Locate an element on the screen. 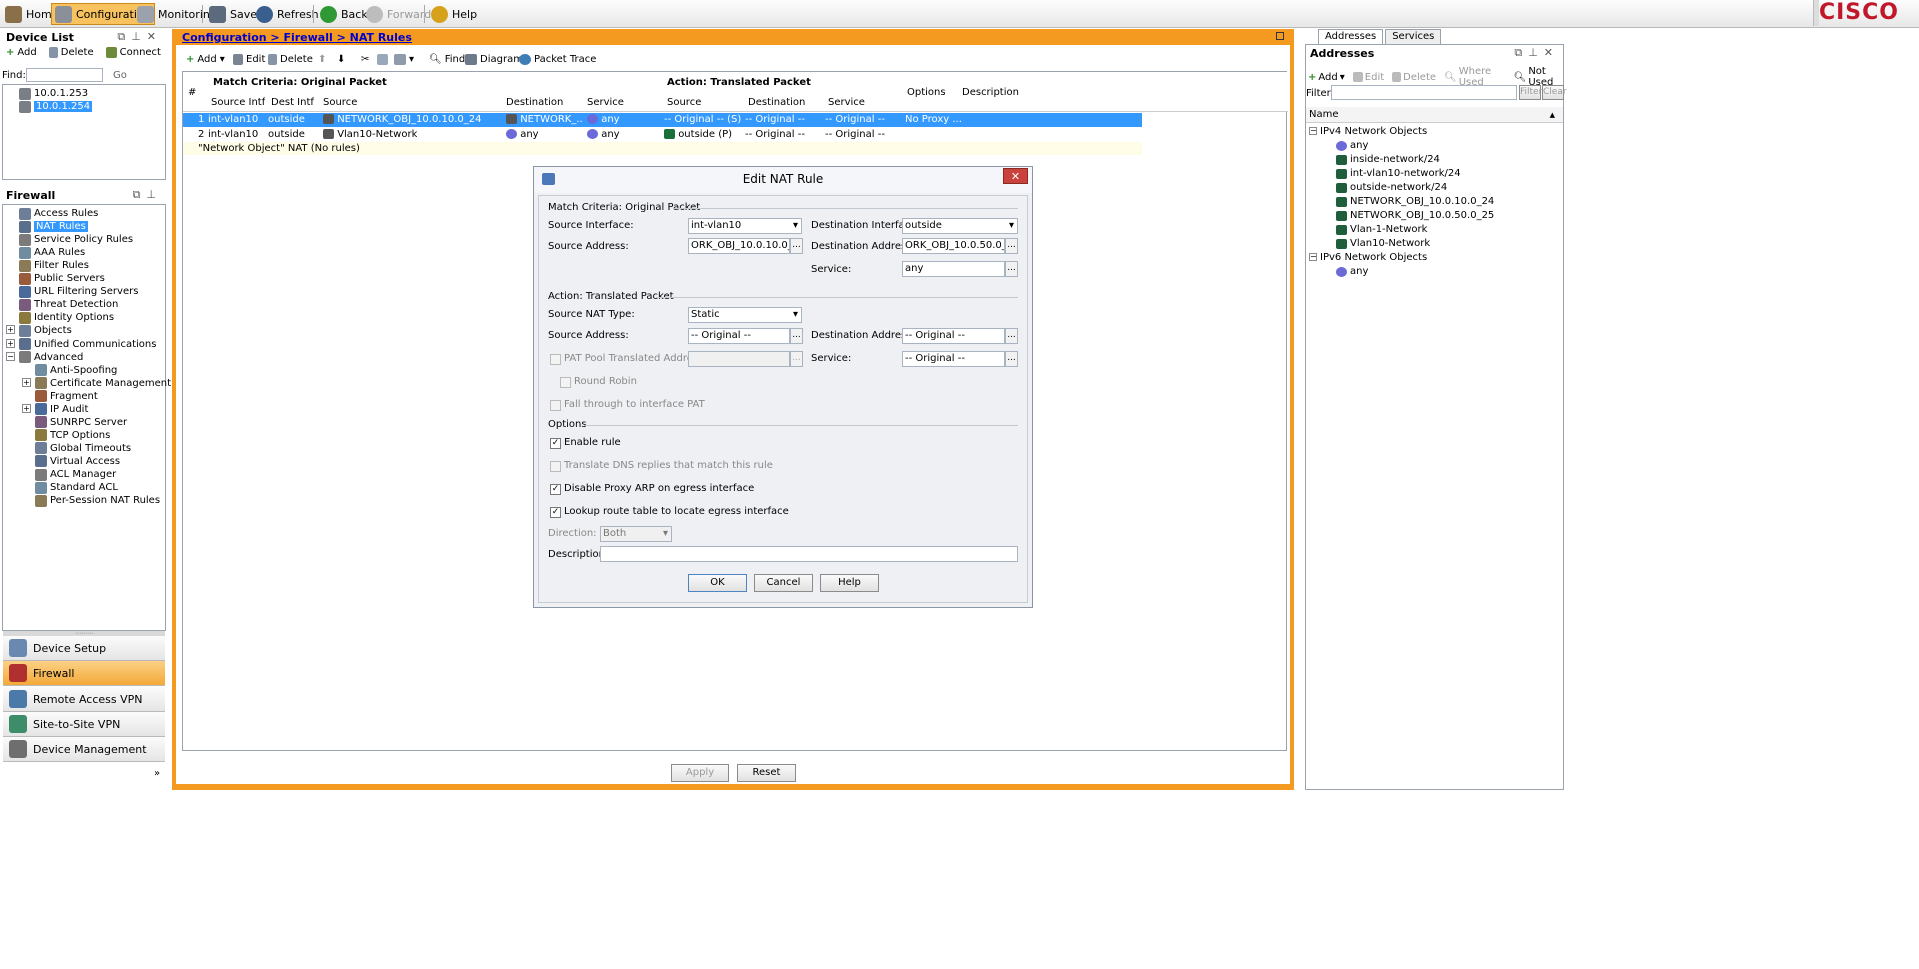 Image resolution: width=1919 pixels, height=969 pixels. firewall-tree-item: Public Servers is located at coordinates (62, 278).